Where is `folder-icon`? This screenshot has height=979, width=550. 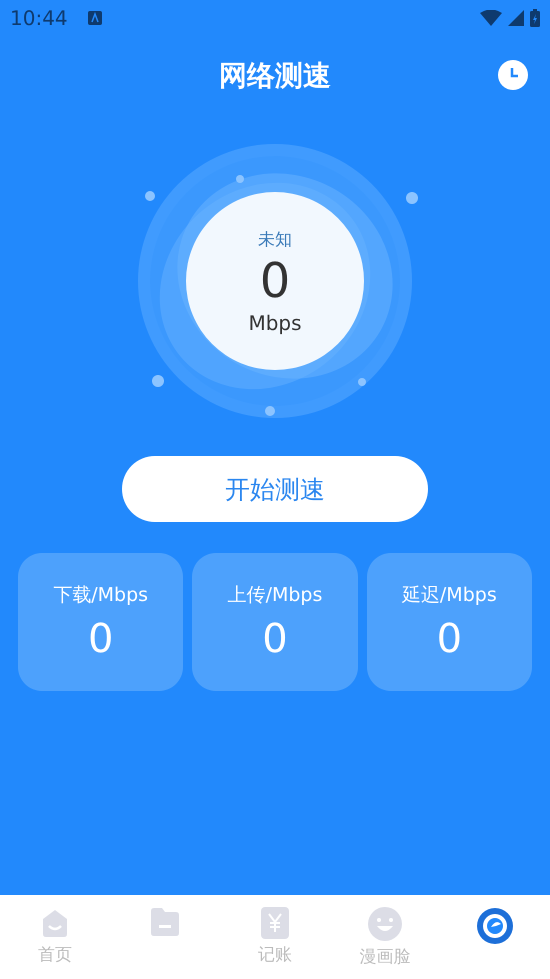 folder-icon is located at coordinates (165, 922).